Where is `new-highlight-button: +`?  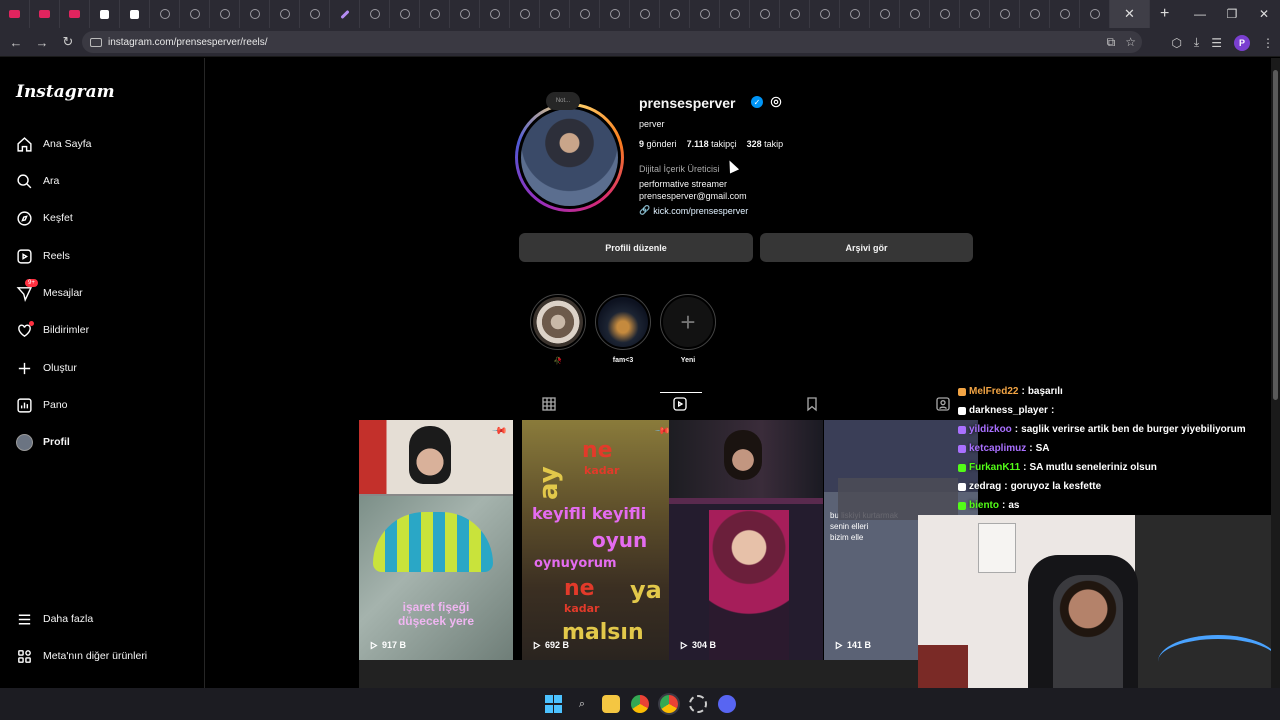
new-highlight-button: + is located at coordinates (688, 322).